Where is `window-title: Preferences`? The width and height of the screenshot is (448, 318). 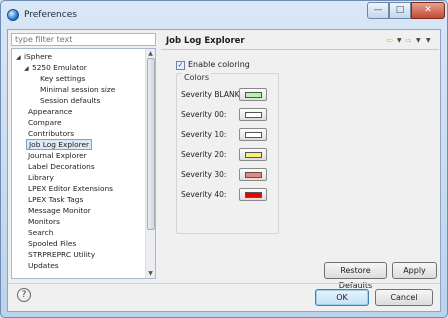
window-title: Preferences is located at coordinates (50, 15).